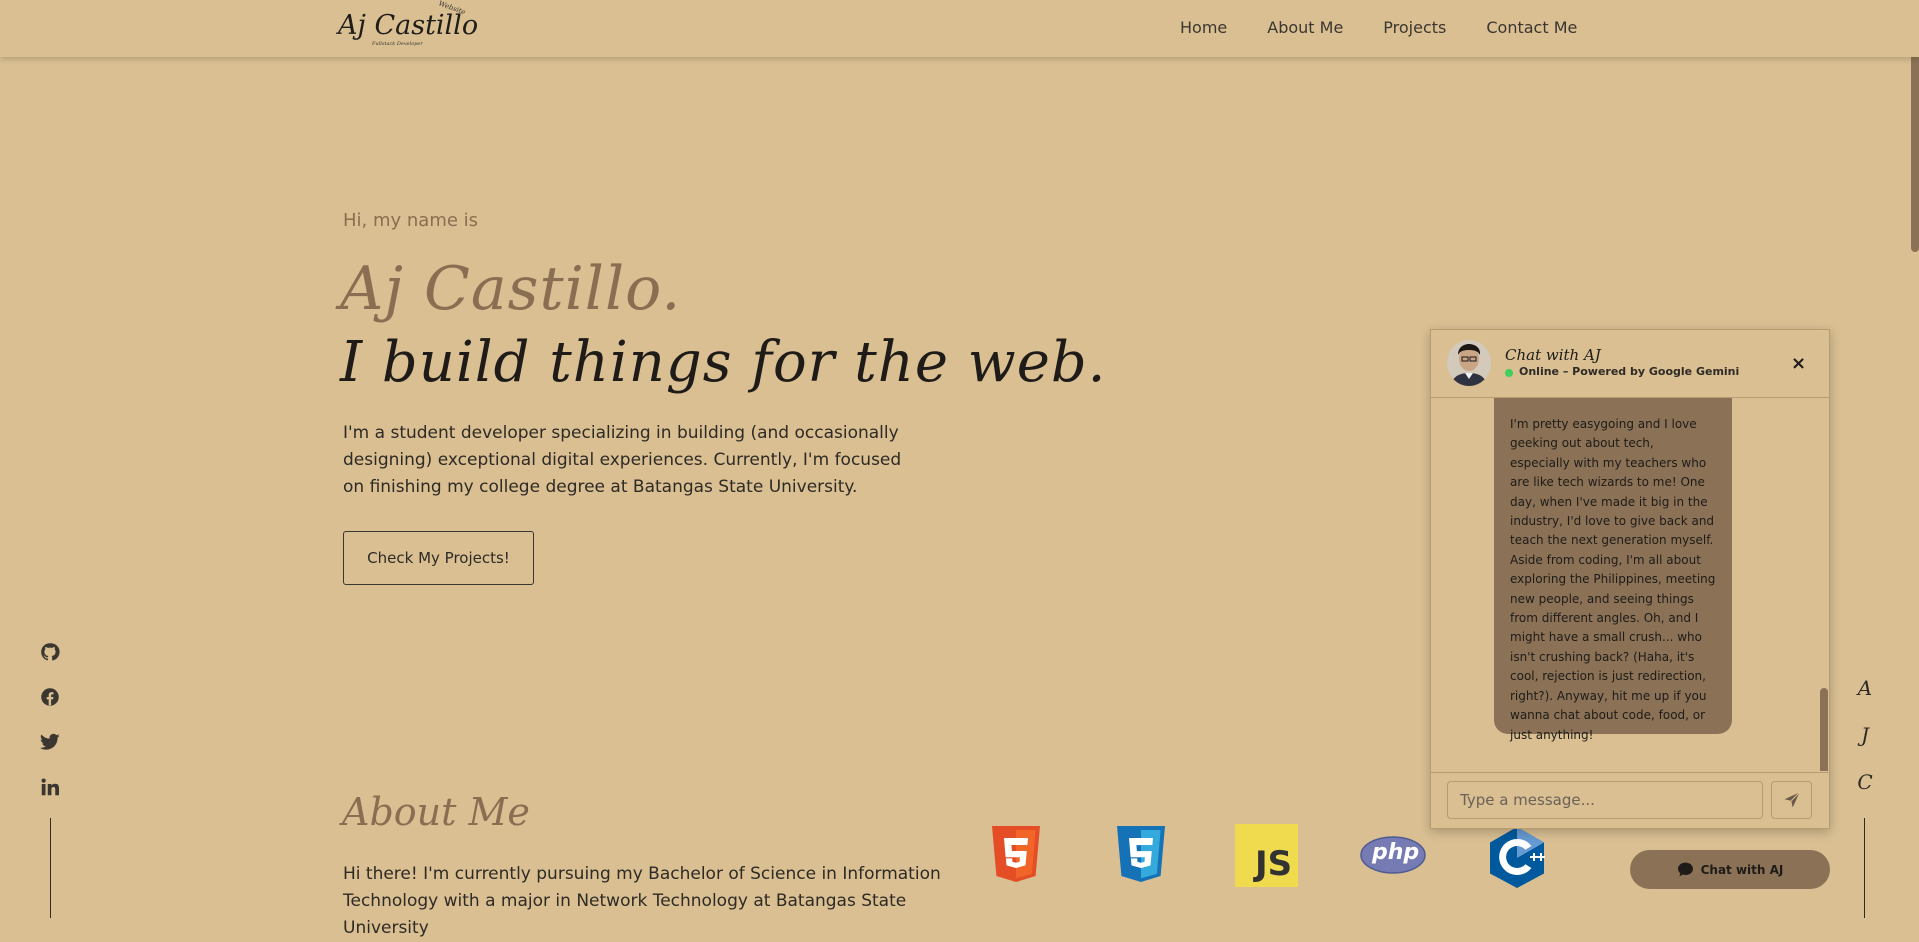 This screenshot has width=1919, height=942. I want to click on close-icon: ×, so click(1798, 363).